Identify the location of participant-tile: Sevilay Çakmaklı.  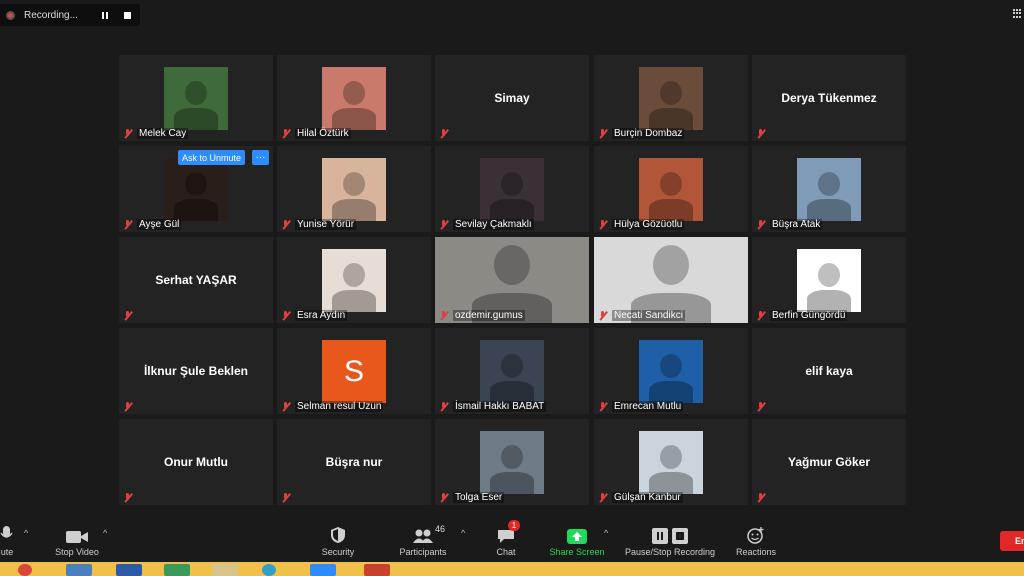
(512, 189).